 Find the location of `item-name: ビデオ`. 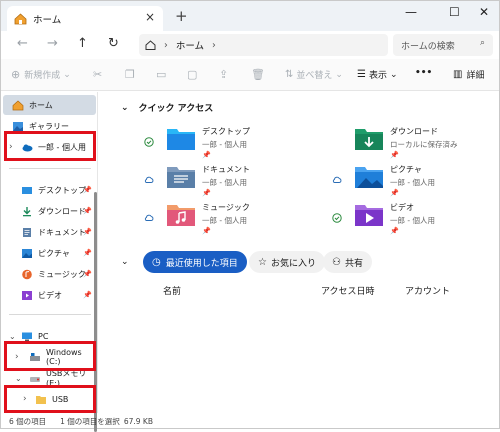

item-name: ビデオ is located at coordinates (402, 207).